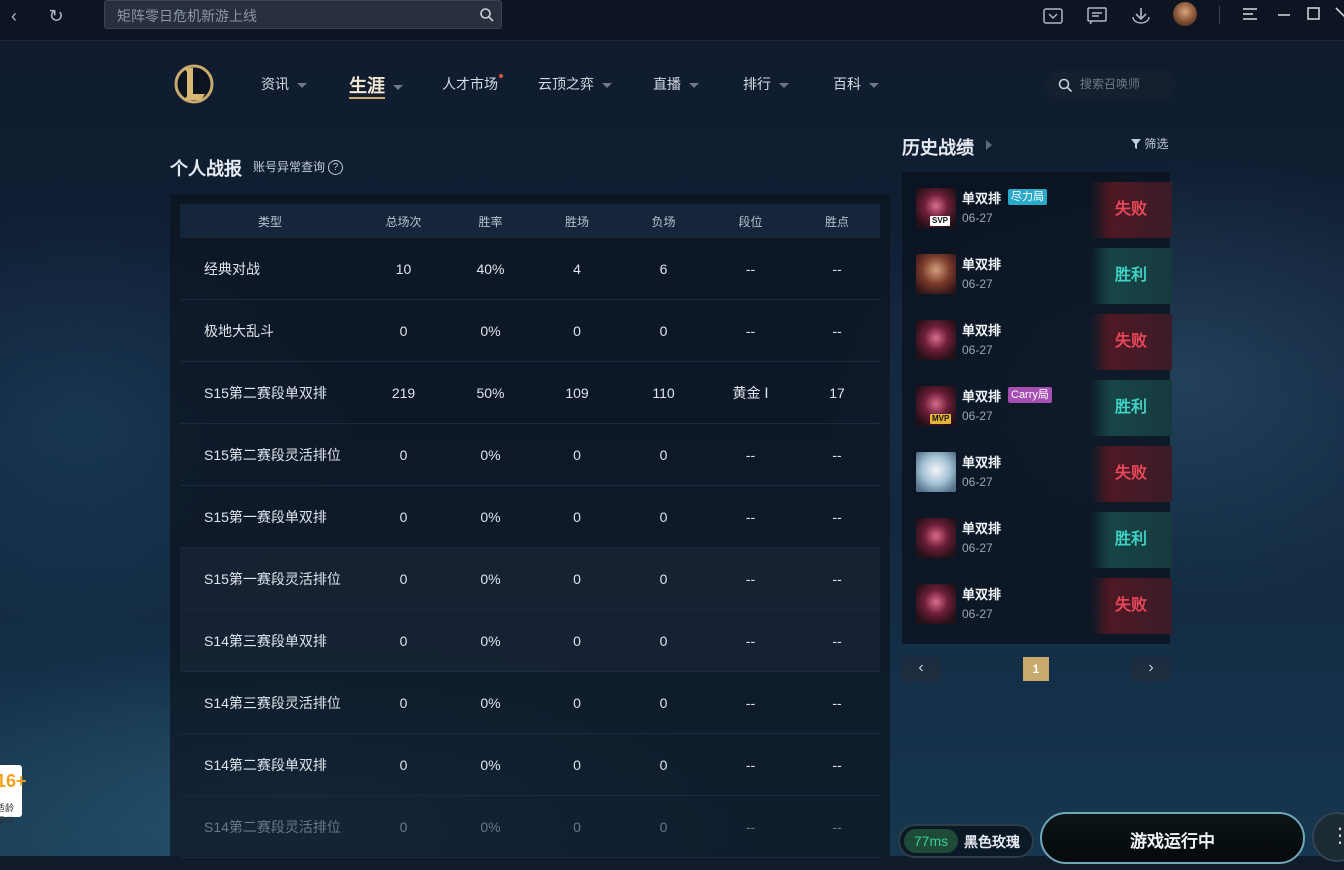 The height and width of the screenshot is (870, 1344). What do you see at coordinates (1284, 14) in the screenshot?
I see `minimize-icon` at bounding box center [1284, 14].